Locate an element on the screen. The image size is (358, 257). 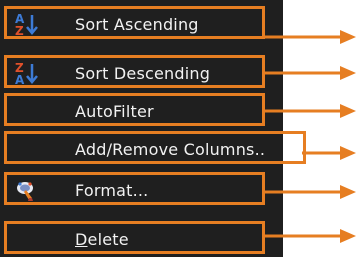
sort-letter-z: Z is located at coordinates (19, 30).